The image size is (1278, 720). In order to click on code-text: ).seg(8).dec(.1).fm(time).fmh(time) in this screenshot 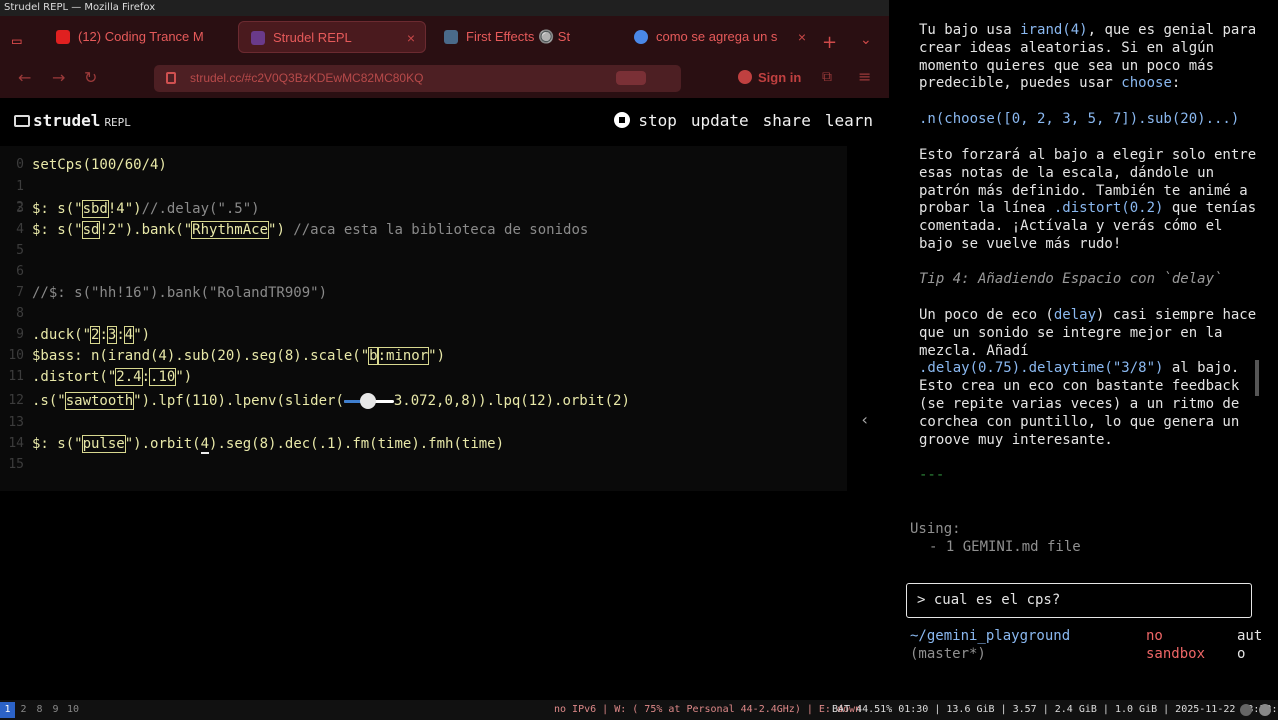, I will do `click(357, 444)`.